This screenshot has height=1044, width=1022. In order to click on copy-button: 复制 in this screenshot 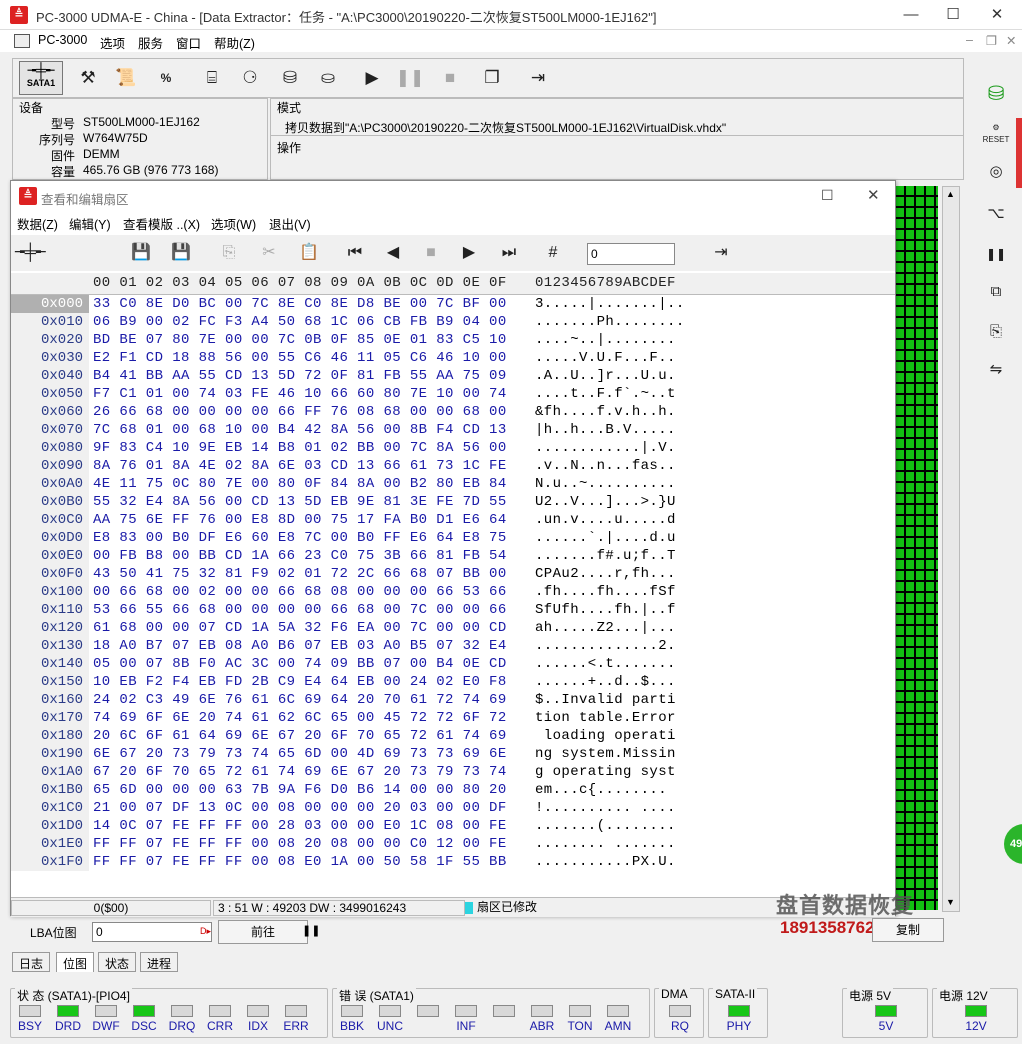, I will do `click(908, 930)`.